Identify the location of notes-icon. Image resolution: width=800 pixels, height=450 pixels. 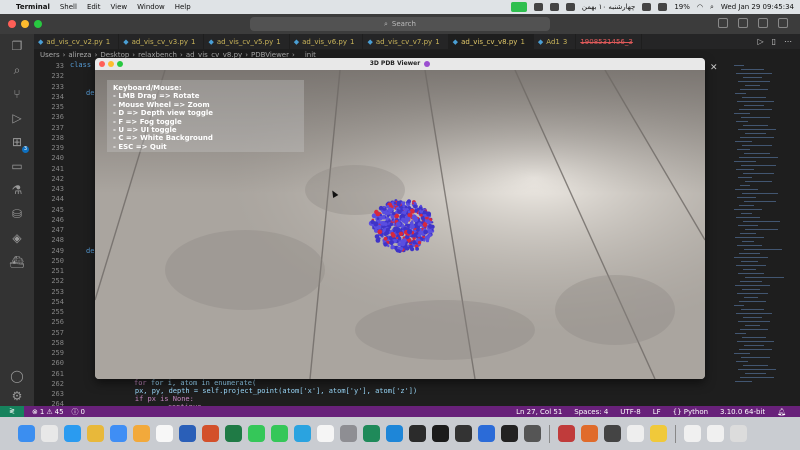
(658, 433).